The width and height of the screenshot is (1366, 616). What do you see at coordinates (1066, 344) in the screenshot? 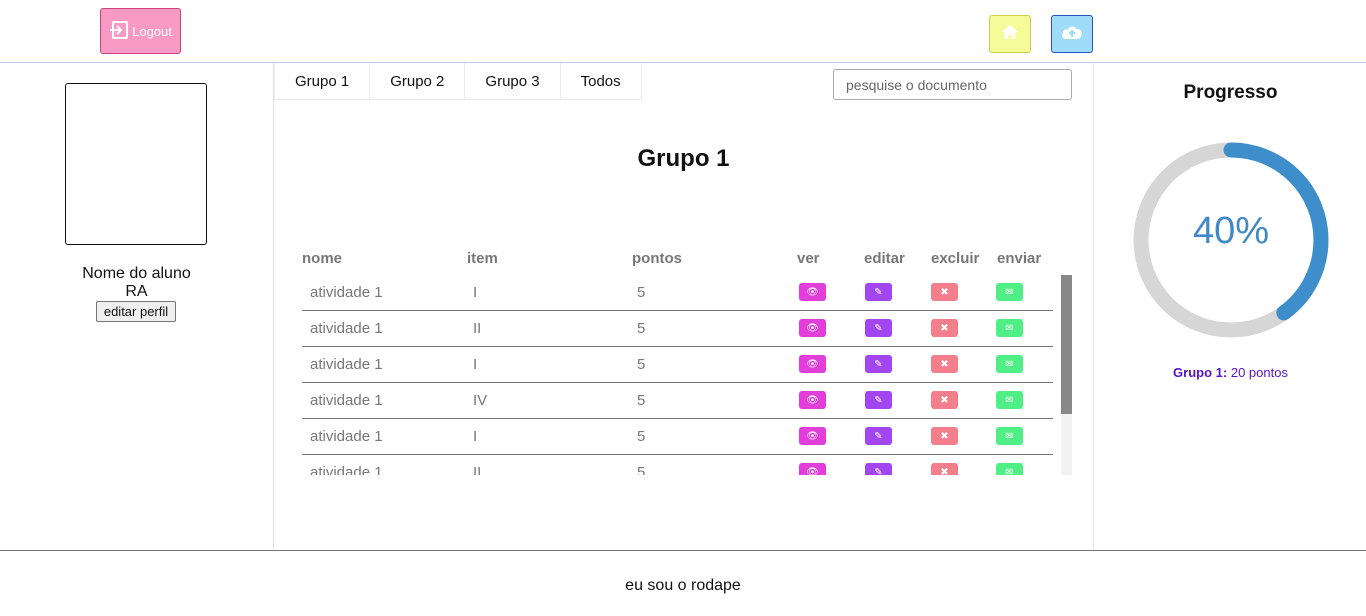
I see `scrollbar-thumb` at bounding box center [1066, 344].